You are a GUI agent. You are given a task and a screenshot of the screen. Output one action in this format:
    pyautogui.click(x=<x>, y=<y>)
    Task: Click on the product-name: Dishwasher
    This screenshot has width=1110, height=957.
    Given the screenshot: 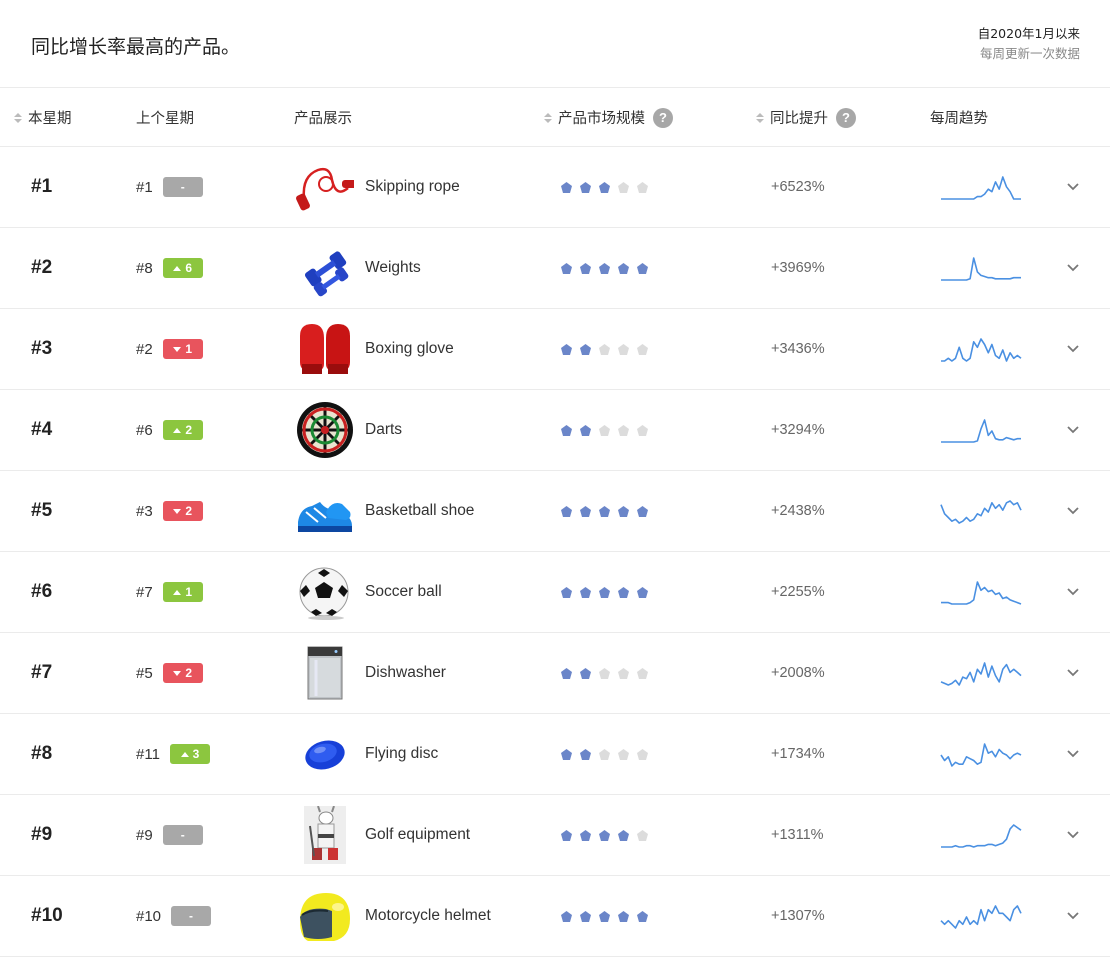 What is the action you would take?
    pyautogui.click(x=405, y=673)
    